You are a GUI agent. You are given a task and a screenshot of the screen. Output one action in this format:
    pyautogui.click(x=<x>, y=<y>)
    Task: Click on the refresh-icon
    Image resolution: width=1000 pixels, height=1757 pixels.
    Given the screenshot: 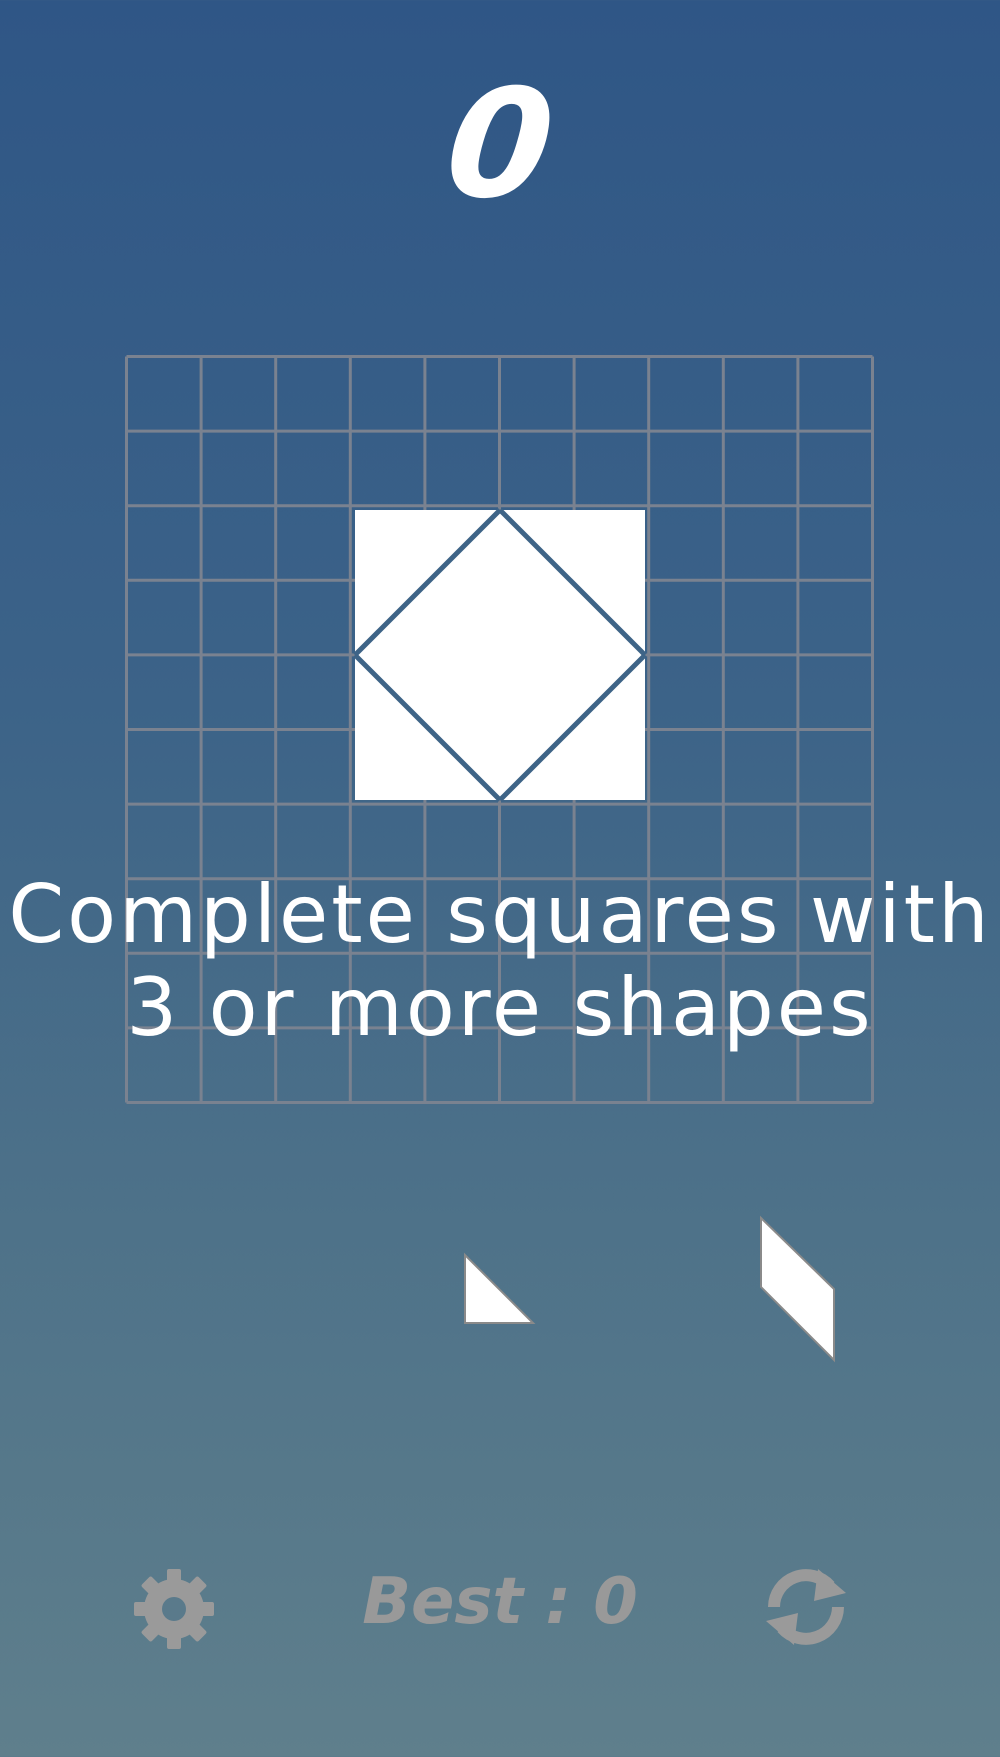 What is the action you would take?
    pyautogui.click(x=806, y=1607)
    